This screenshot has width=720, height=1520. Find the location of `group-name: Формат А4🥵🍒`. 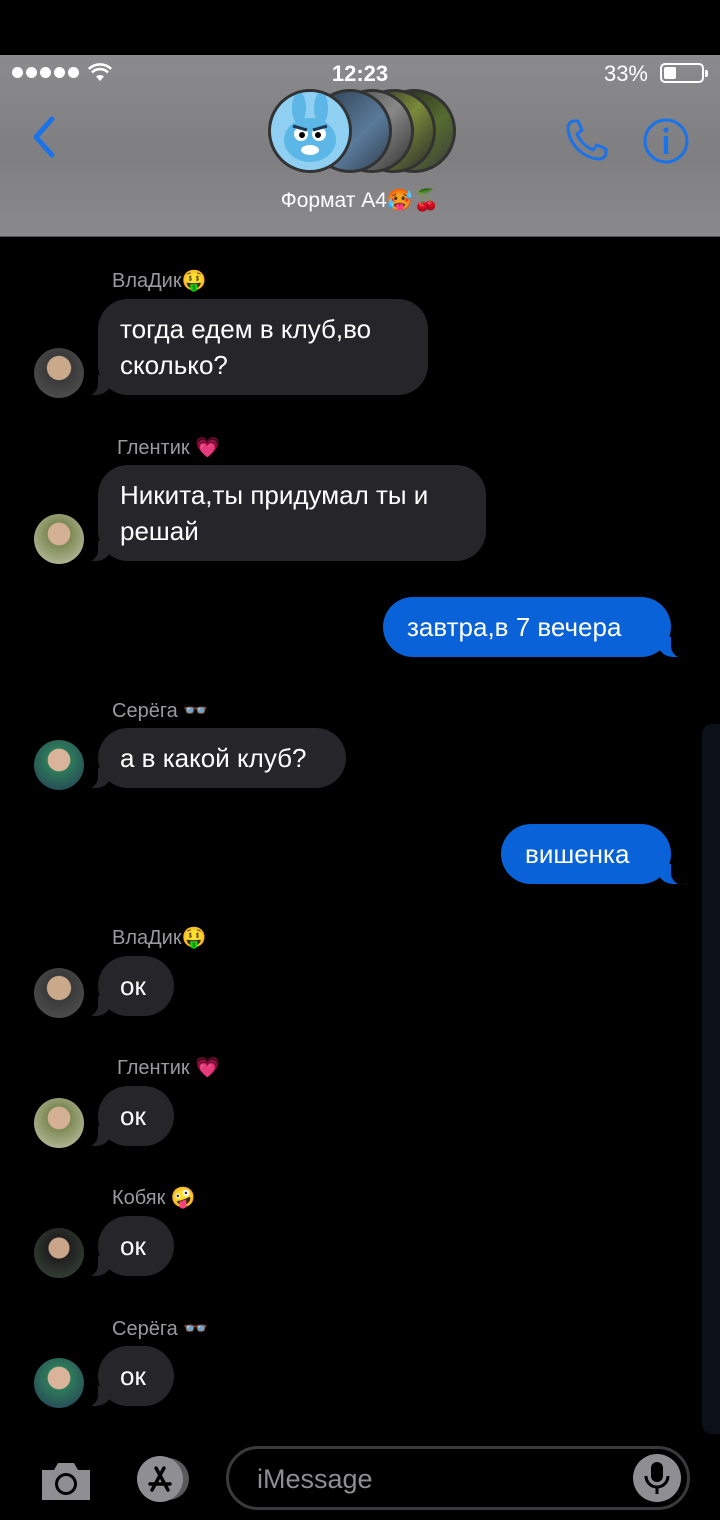

group-name: Формат А4🥵🍒 is located at coordinates (360, 201).